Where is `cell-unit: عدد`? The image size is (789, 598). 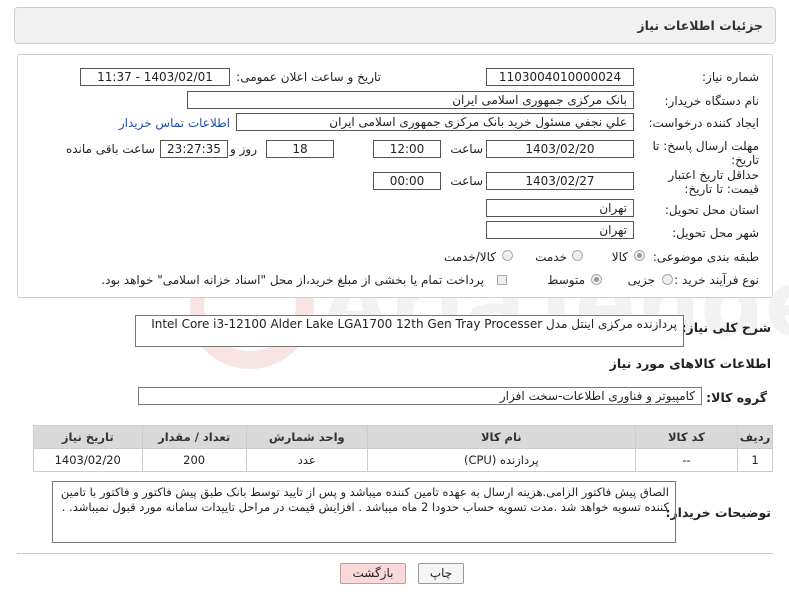 cell-unit: عدد is located at coordinates (306, 460).